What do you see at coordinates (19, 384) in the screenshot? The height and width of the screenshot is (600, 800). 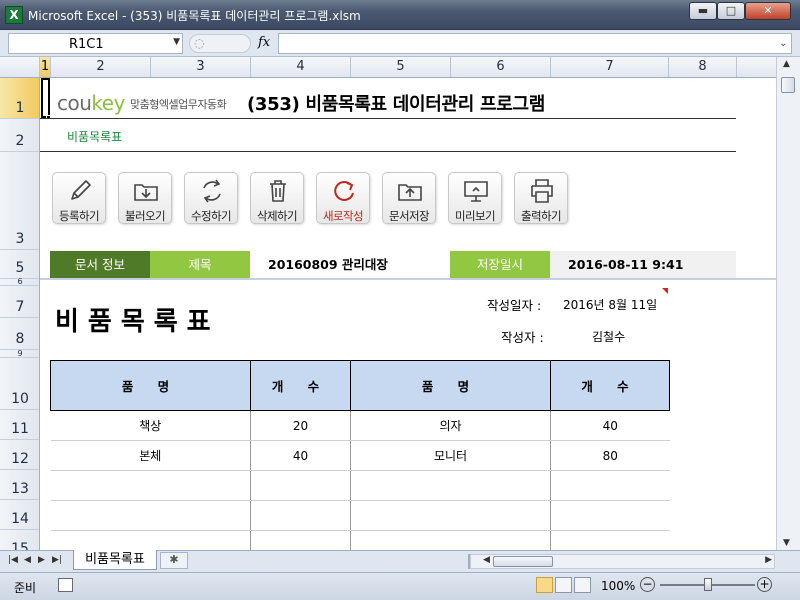 I see `row-header: 10` at bounding box center [19, 384].